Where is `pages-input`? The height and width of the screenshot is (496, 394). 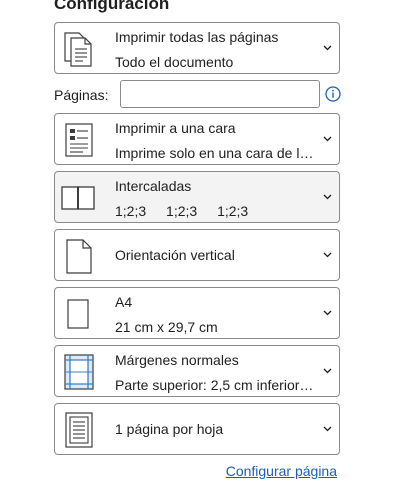 pages-input is located at coordinates (220, 94).